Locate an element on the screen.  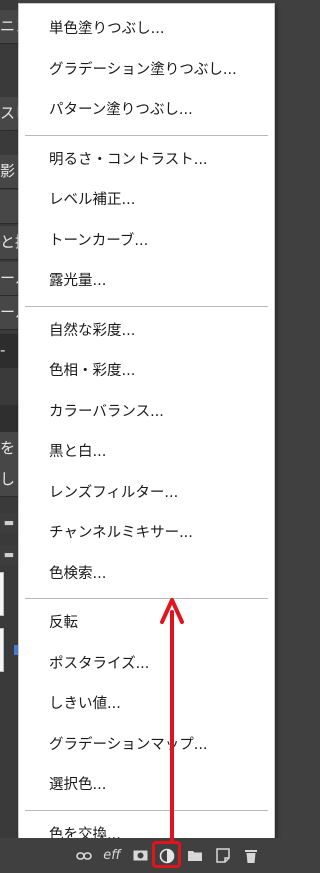
link-icon is located at coordinates (84, 855).